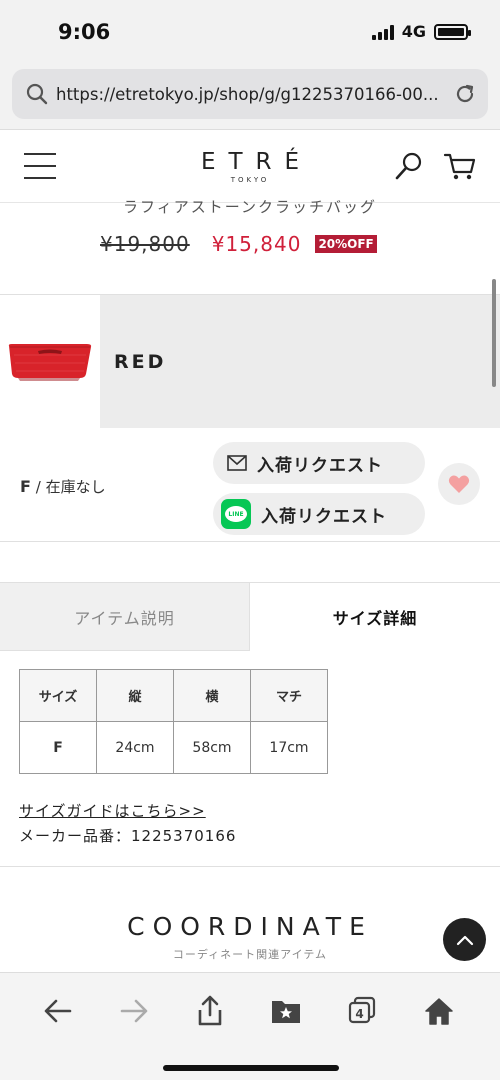  Describe the element at coordinates (251, 1068) in the screenshot. I see `home-indicator` at that location.